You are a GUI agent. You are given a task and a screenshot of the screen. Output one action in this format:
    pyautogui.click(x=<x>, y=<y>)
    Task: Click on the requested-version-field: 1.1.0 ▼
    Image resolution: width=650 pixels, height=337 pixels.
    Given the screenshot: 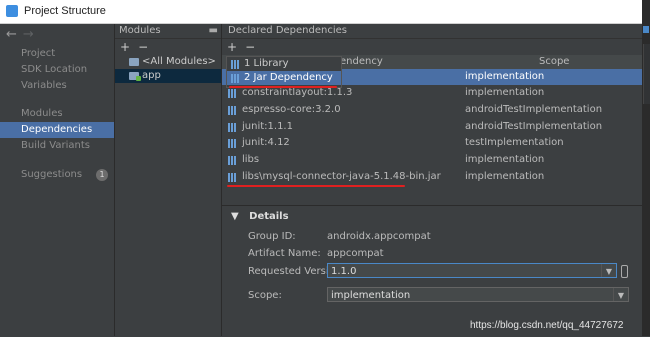 What is the action you would take?
    pyautogui.click(x=472, y=270)
    